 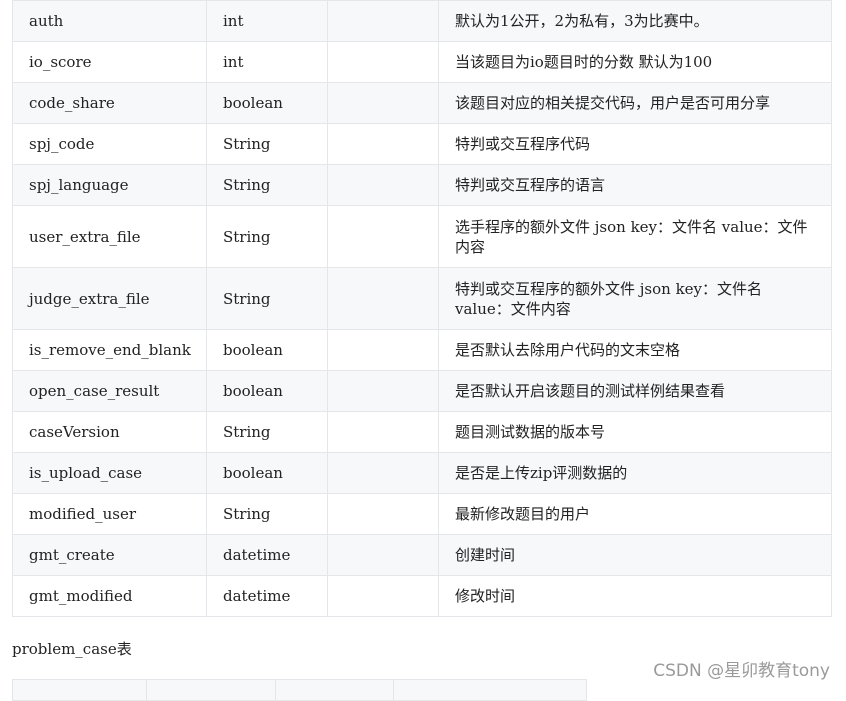 I want to click on table-row: modified_user String 最新修改题目的用户, so click(x=422, y=514).